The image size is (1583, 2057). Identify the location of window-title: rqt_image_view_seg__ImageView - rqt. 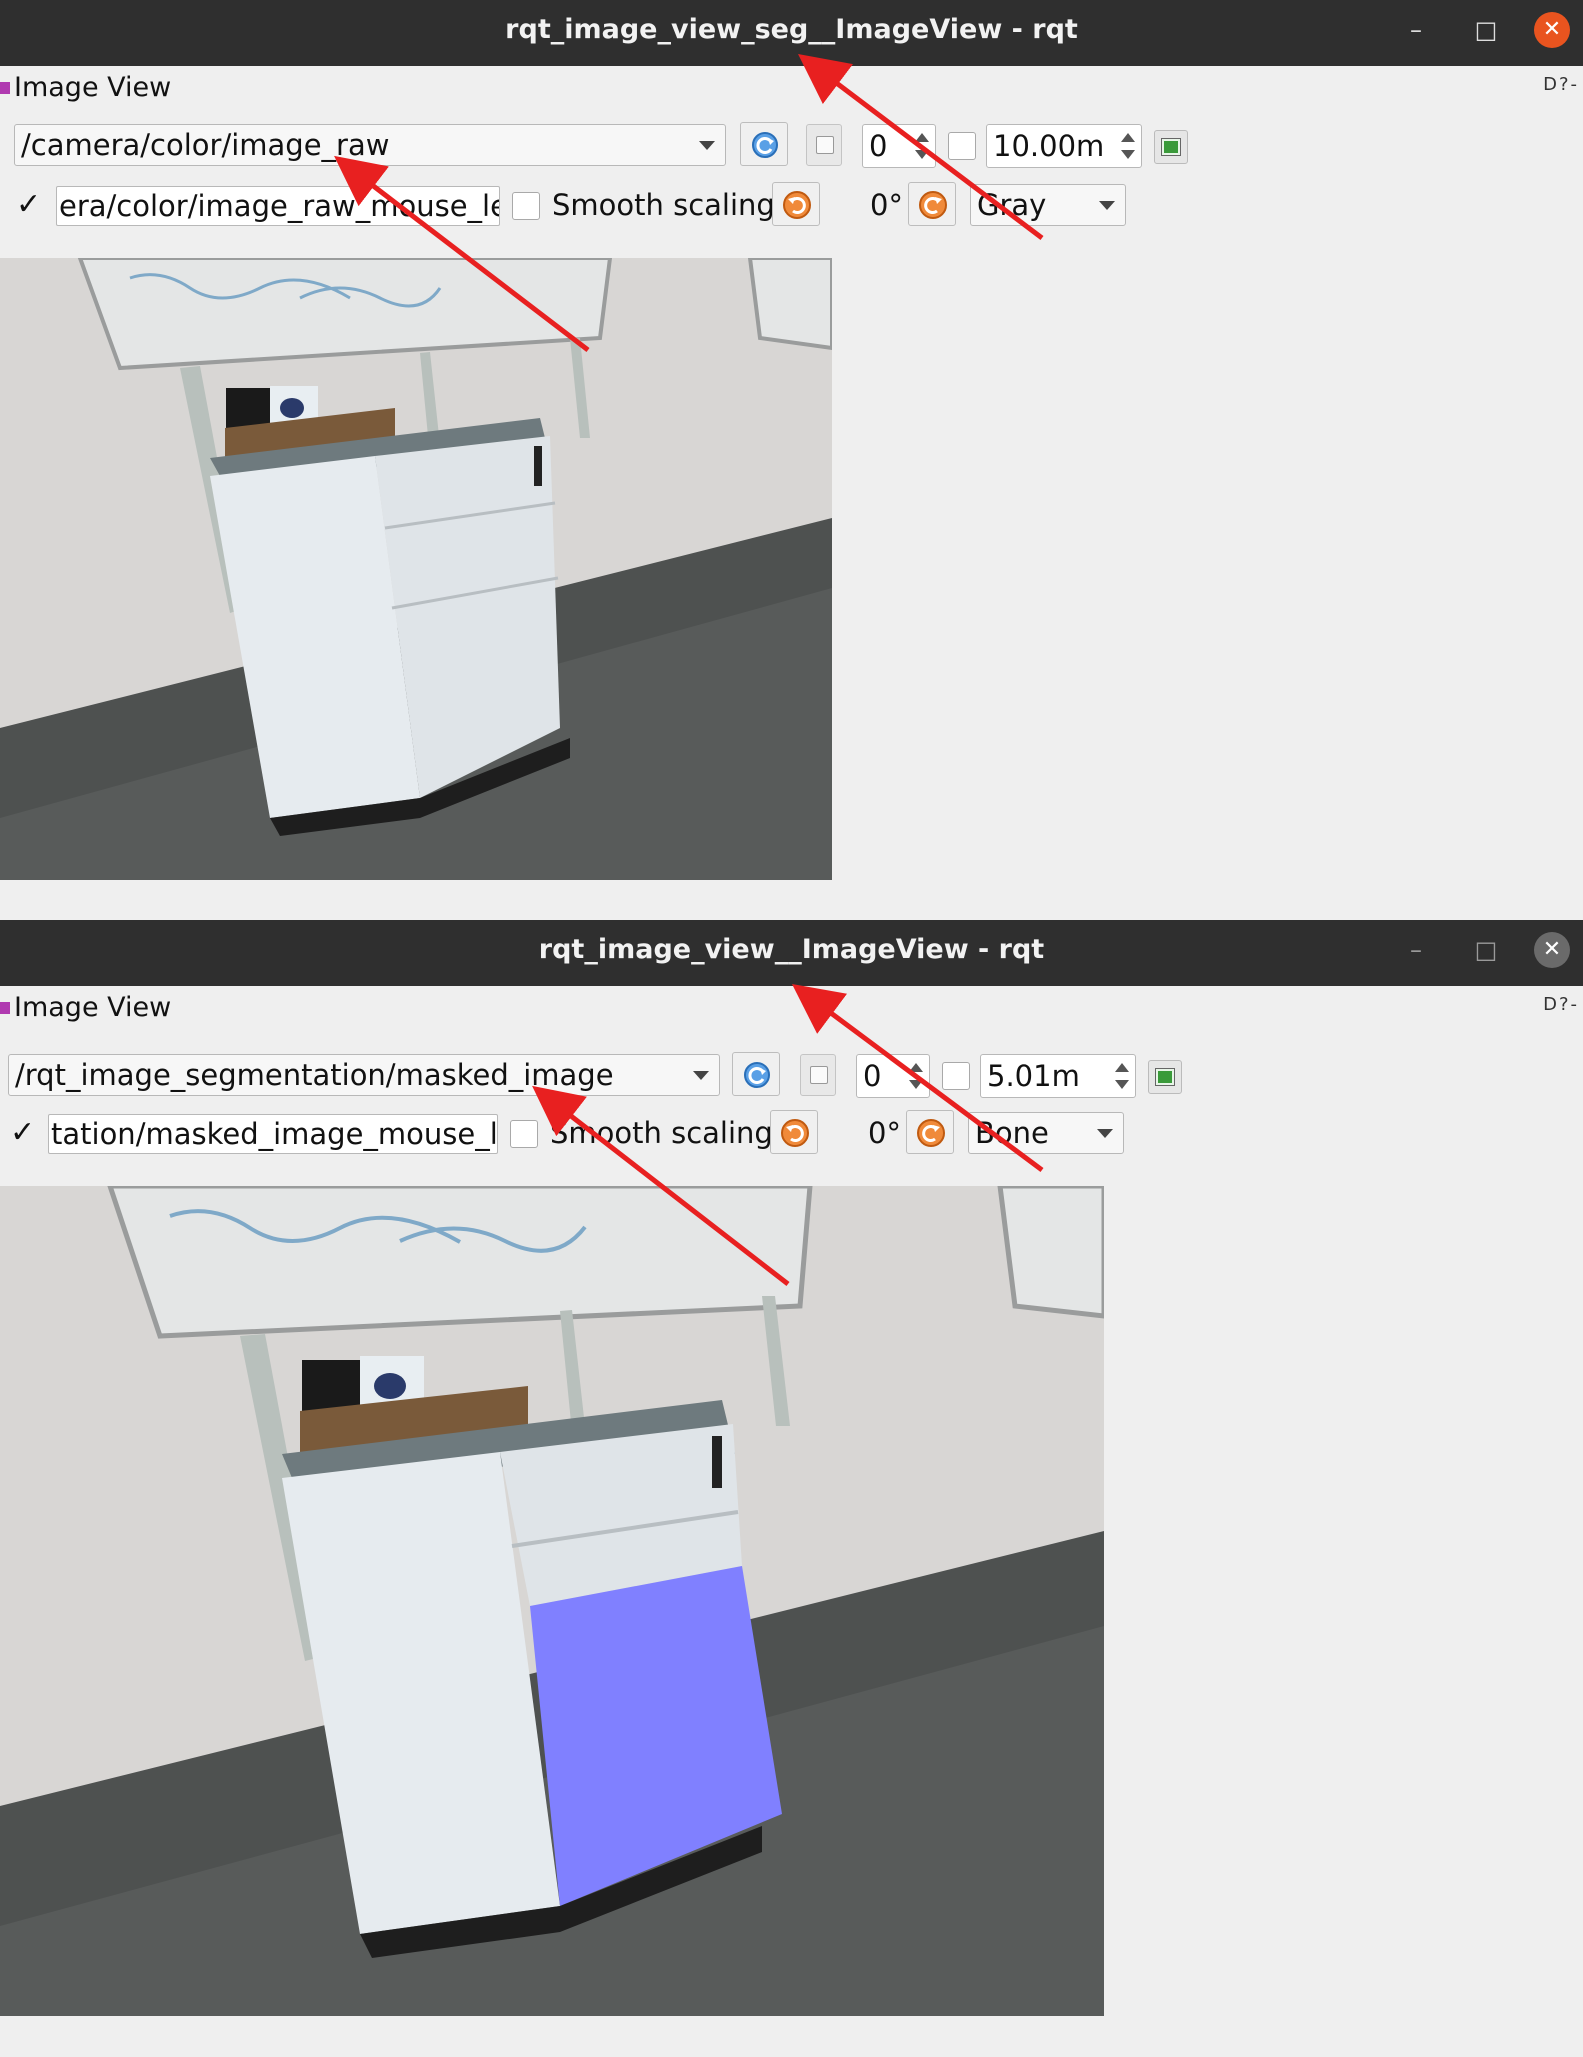
(791, 29).